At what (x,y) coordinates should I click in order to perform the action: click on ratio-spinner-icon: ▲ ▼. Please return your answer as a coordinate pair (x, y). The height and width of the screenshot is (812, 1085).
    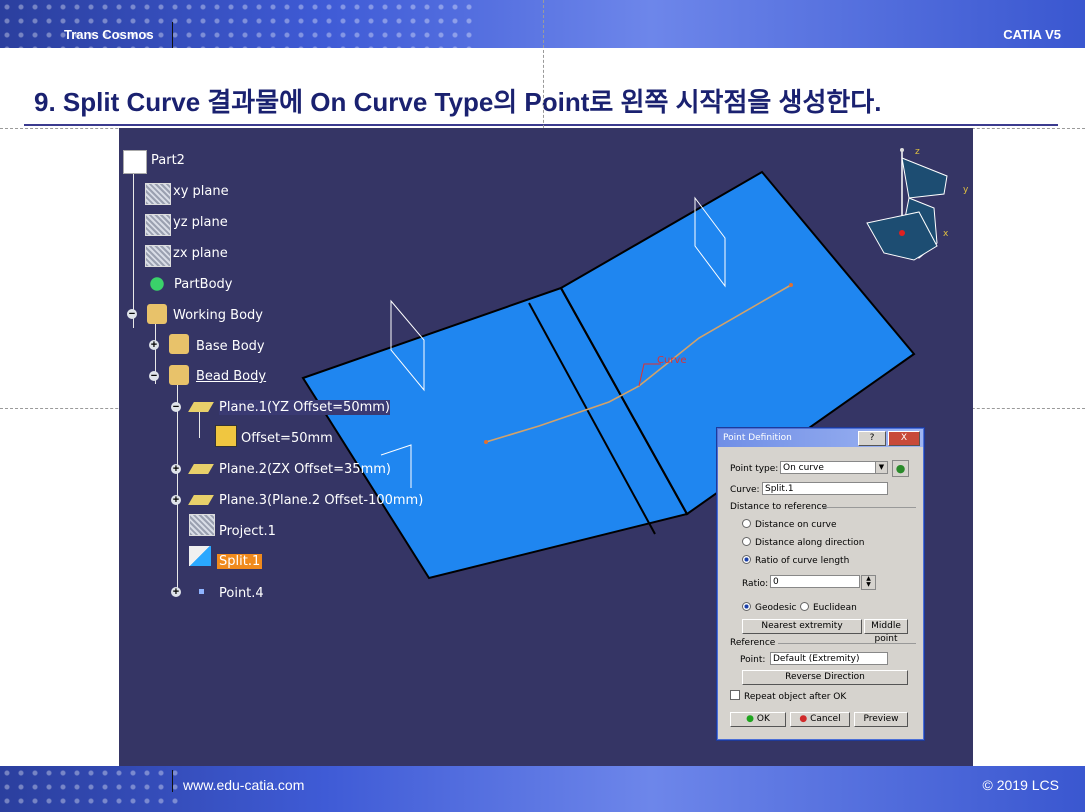
    Looking at the image, I should click on (868, 582).